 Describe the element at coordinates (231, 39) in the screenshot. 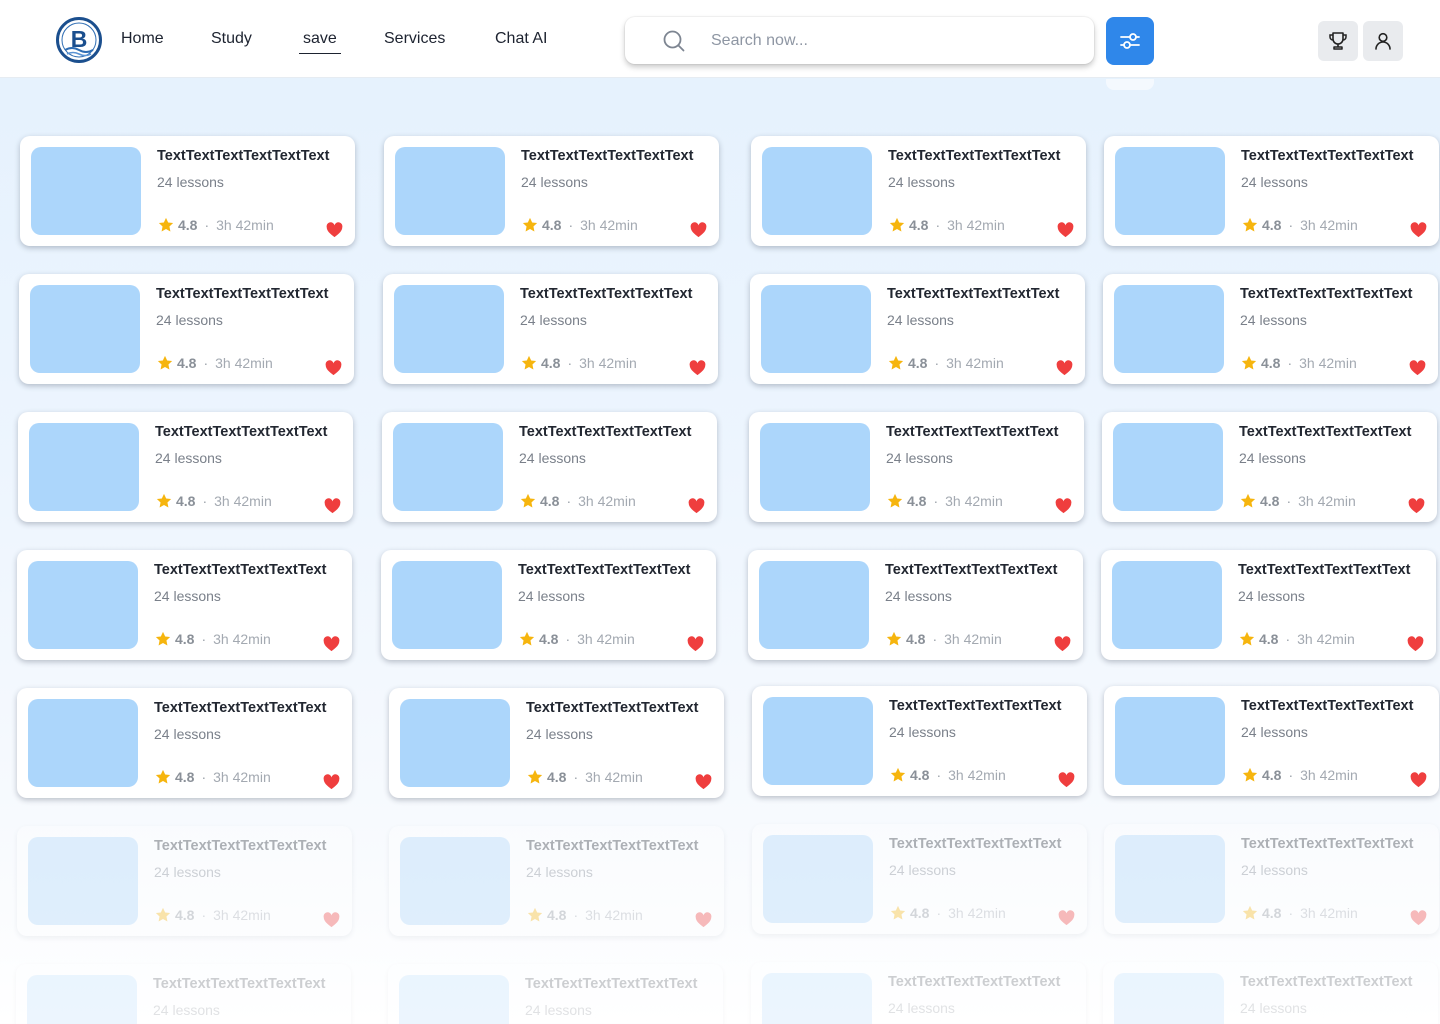

I see `nav-link-study: Study` at that location.